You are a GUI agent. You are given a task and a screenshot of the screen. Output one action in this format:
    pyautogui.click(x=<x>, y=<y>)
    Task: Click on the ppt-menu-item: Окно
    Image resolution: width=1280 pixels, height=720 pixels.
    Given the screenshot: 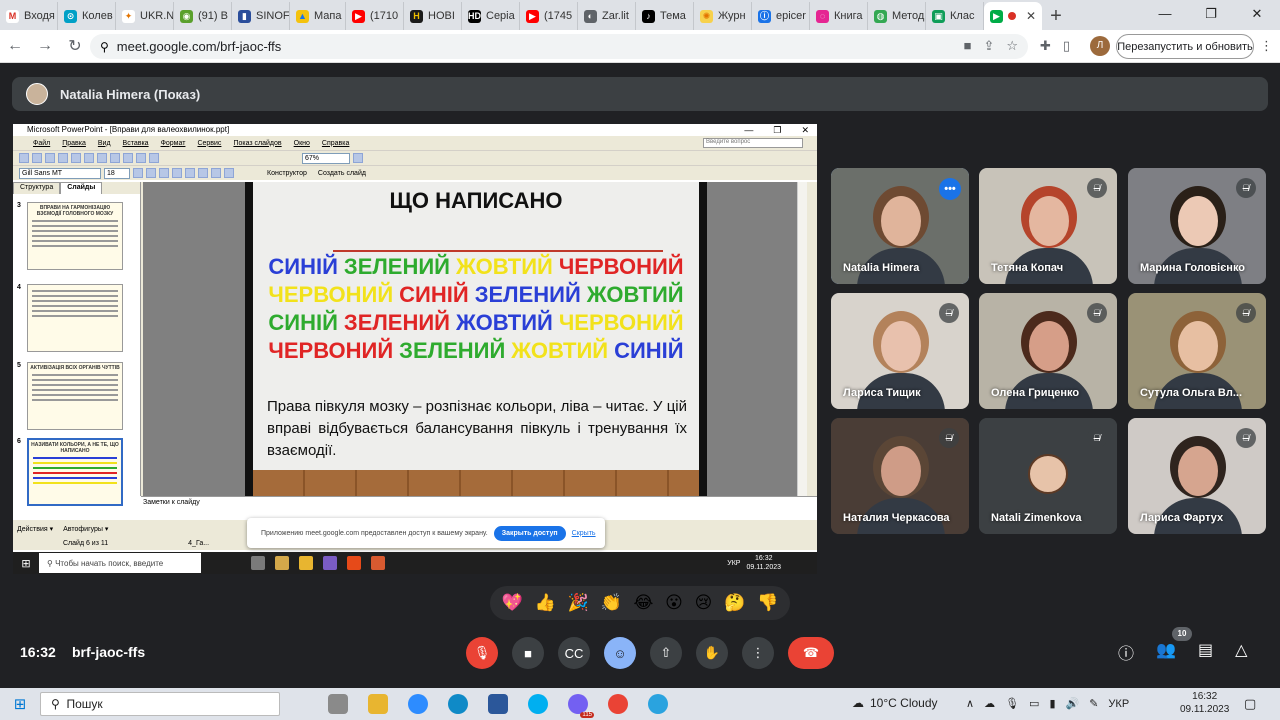 What is the action you would take?
    pyautogui.click(x=302, y=143)
    